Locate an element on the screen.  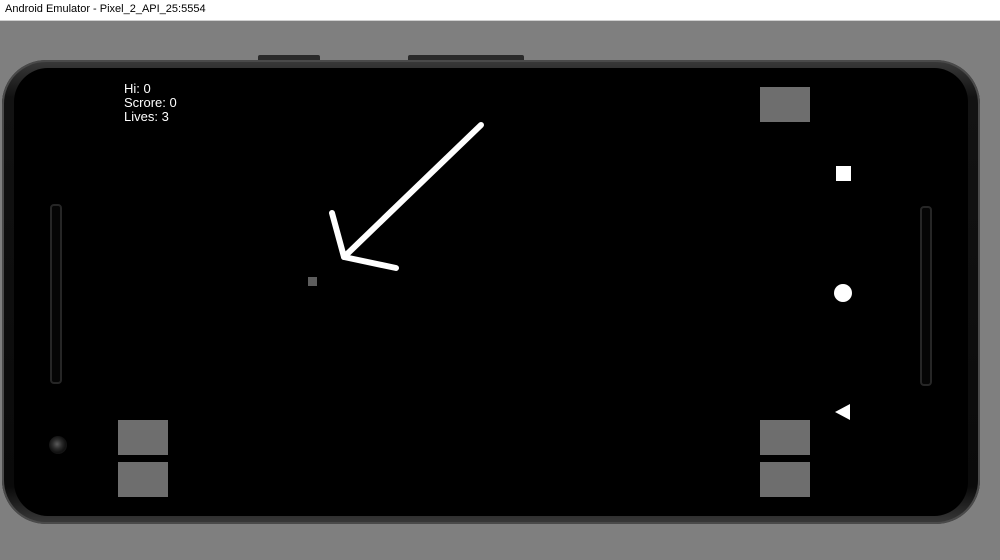
recent-apps-square-icon is located at coordinates (843, 173).